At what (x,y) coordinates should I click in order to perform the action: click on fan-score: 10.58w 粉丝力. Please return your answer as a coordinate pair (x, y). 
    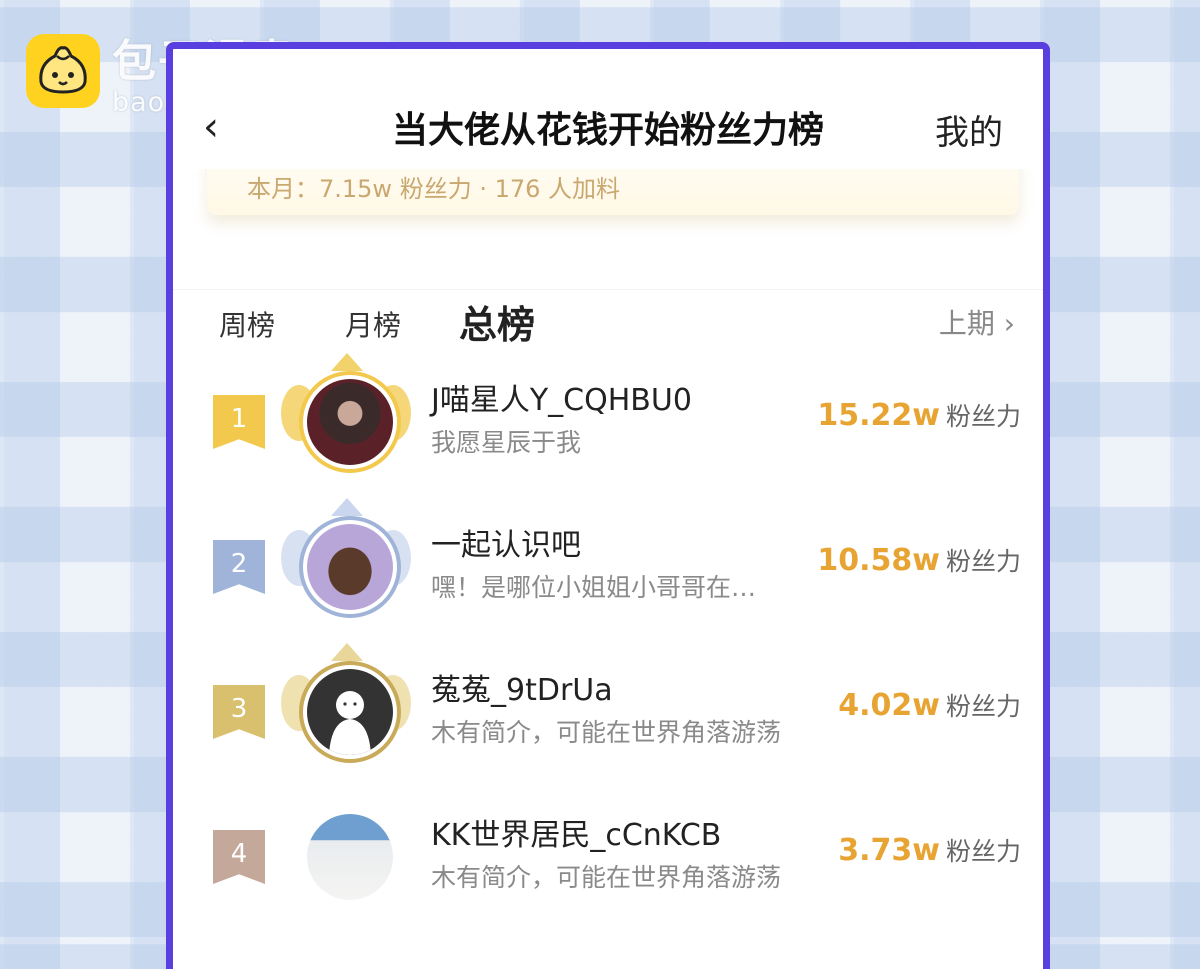
    Looking at the image, I should click on (919, 560).